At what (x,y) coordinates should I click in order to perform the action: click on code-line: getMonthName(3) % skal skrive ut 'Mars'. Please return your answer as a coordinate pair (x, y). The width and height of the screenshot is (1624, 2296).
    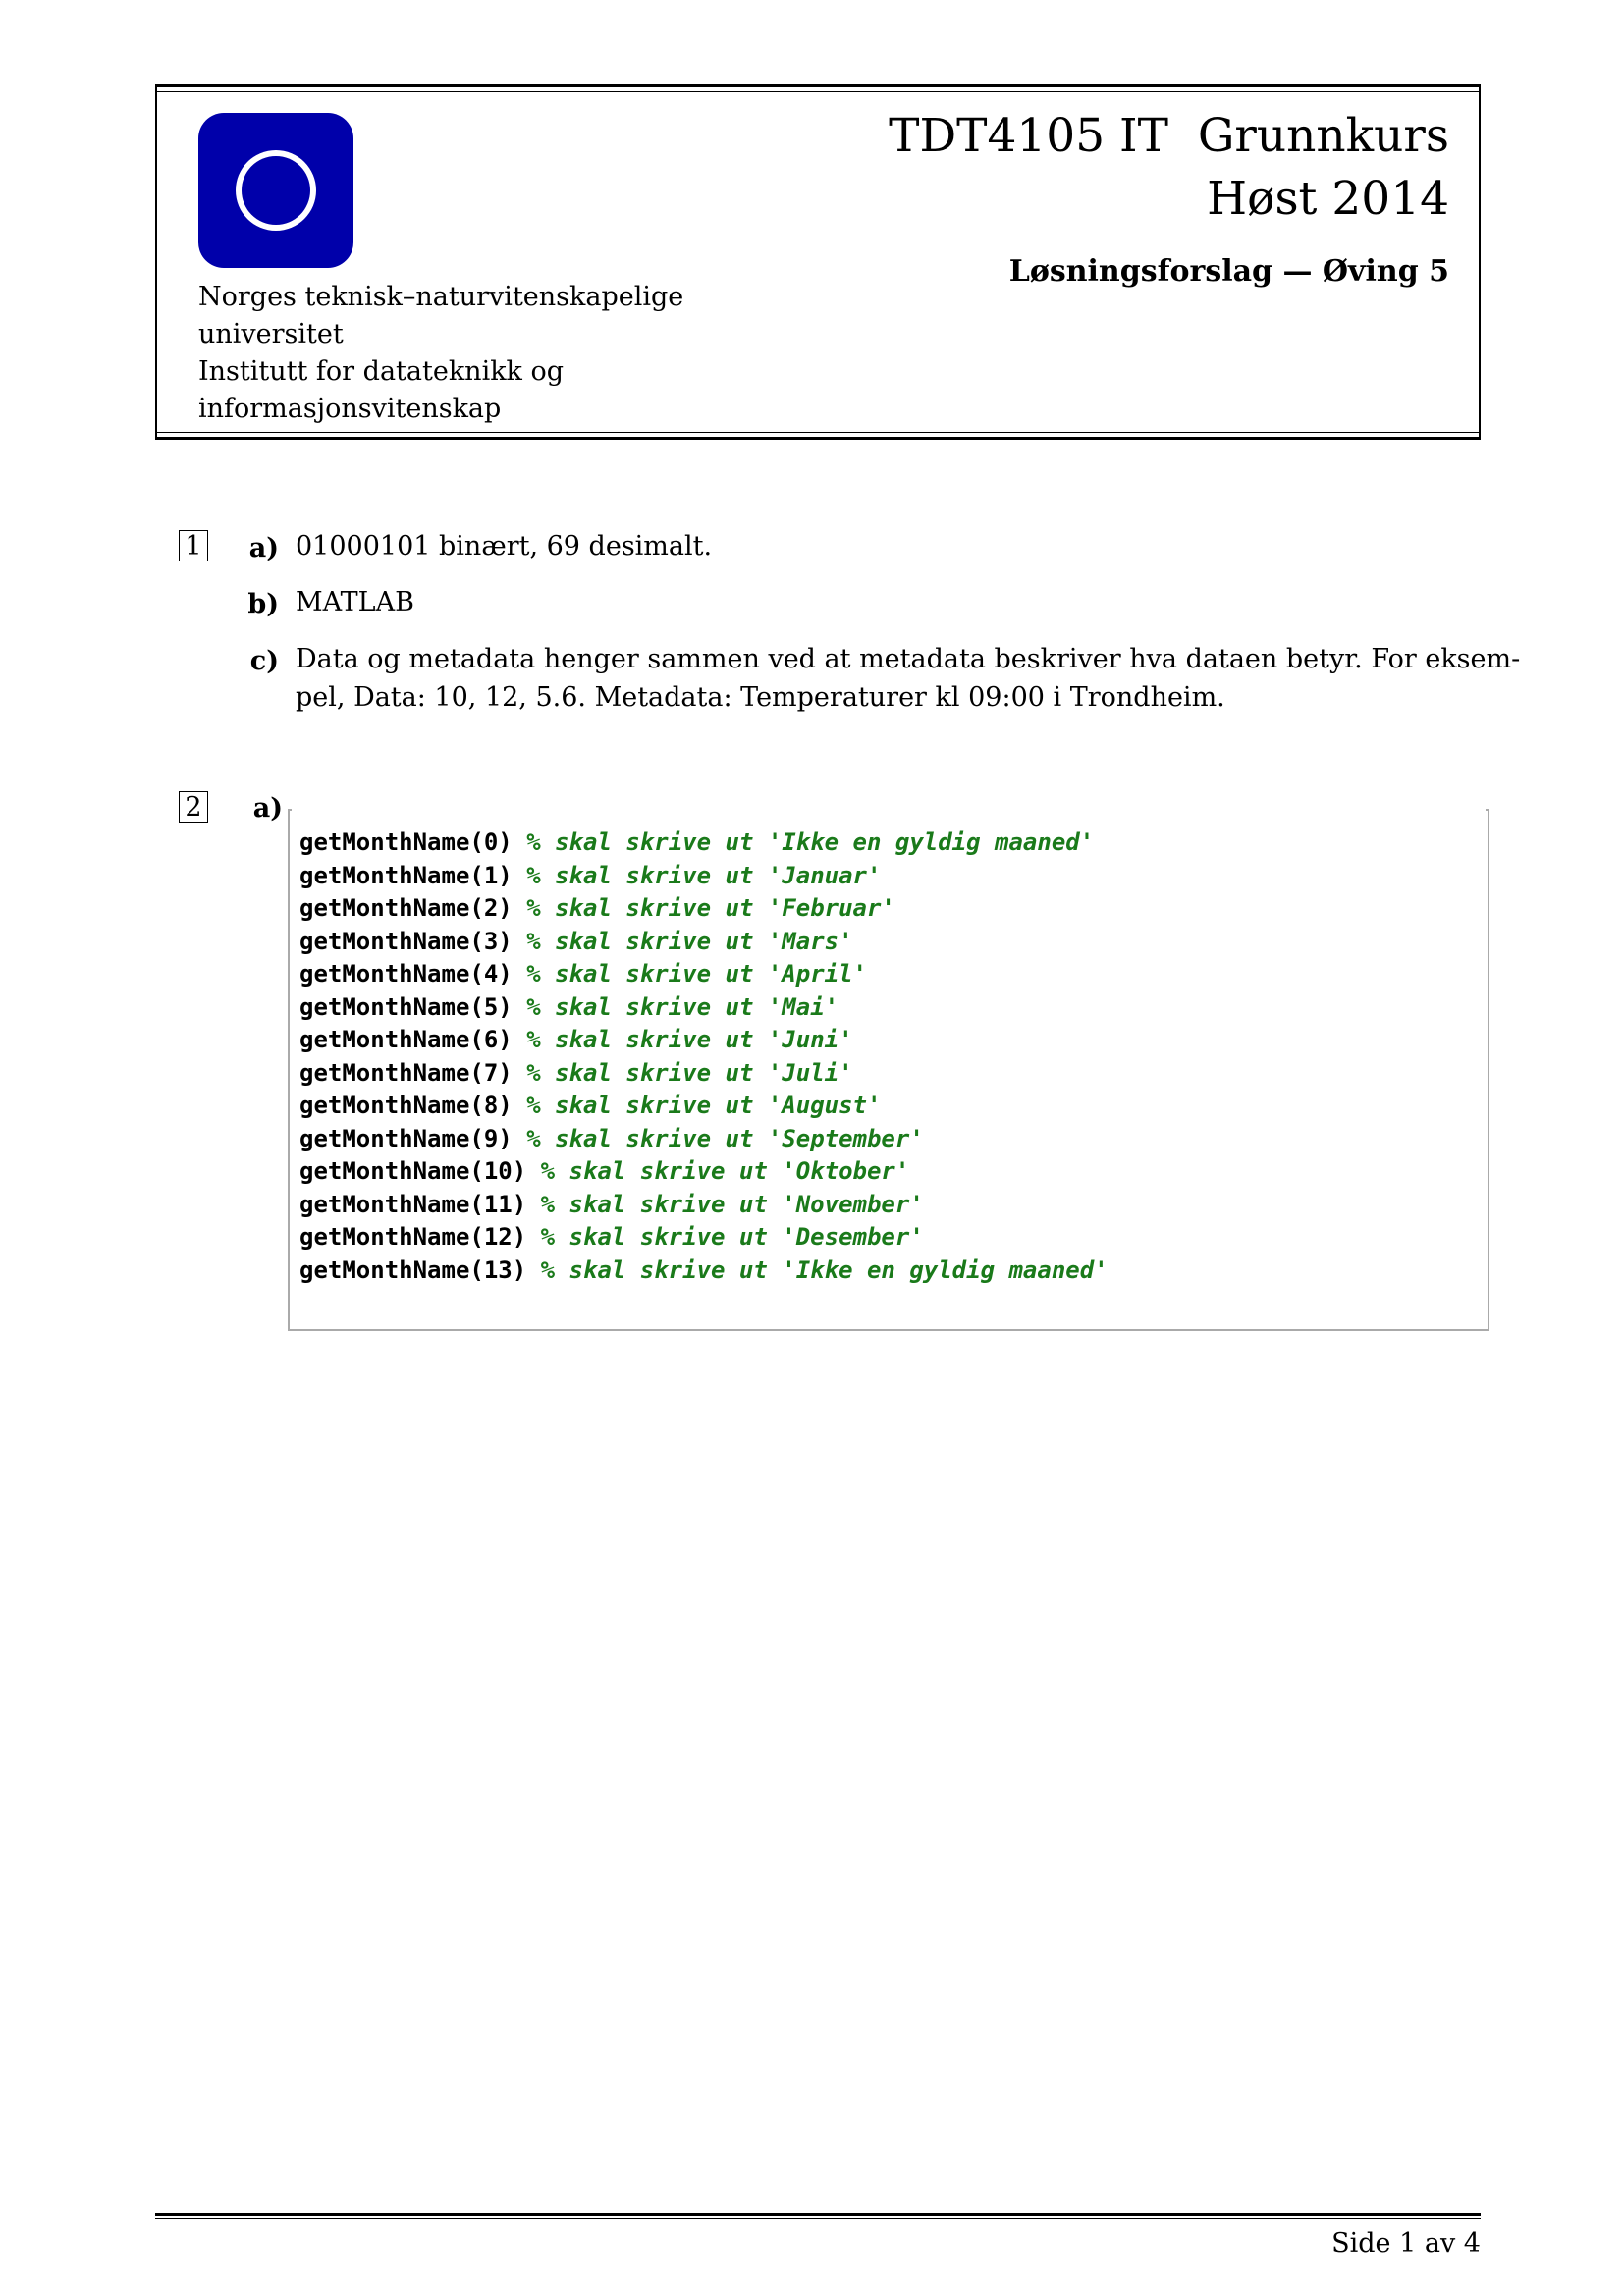
    Looking at the image, I should click on (576, 941).